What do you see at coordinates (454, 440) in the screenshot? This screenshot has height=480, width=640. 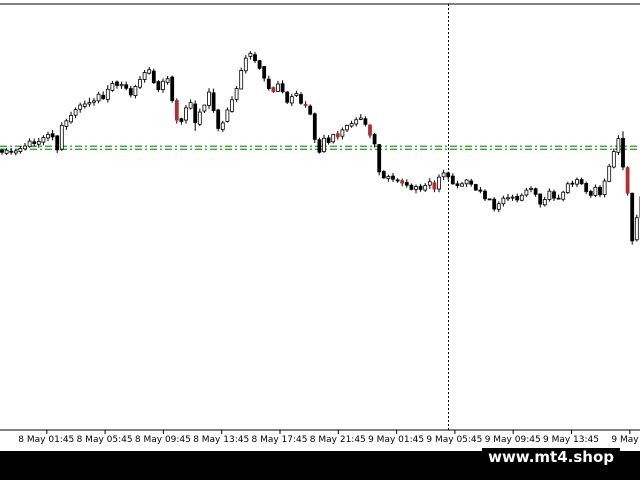 I see `x-tick-label: 9 May 05:45` at bounding box center [454, 440].